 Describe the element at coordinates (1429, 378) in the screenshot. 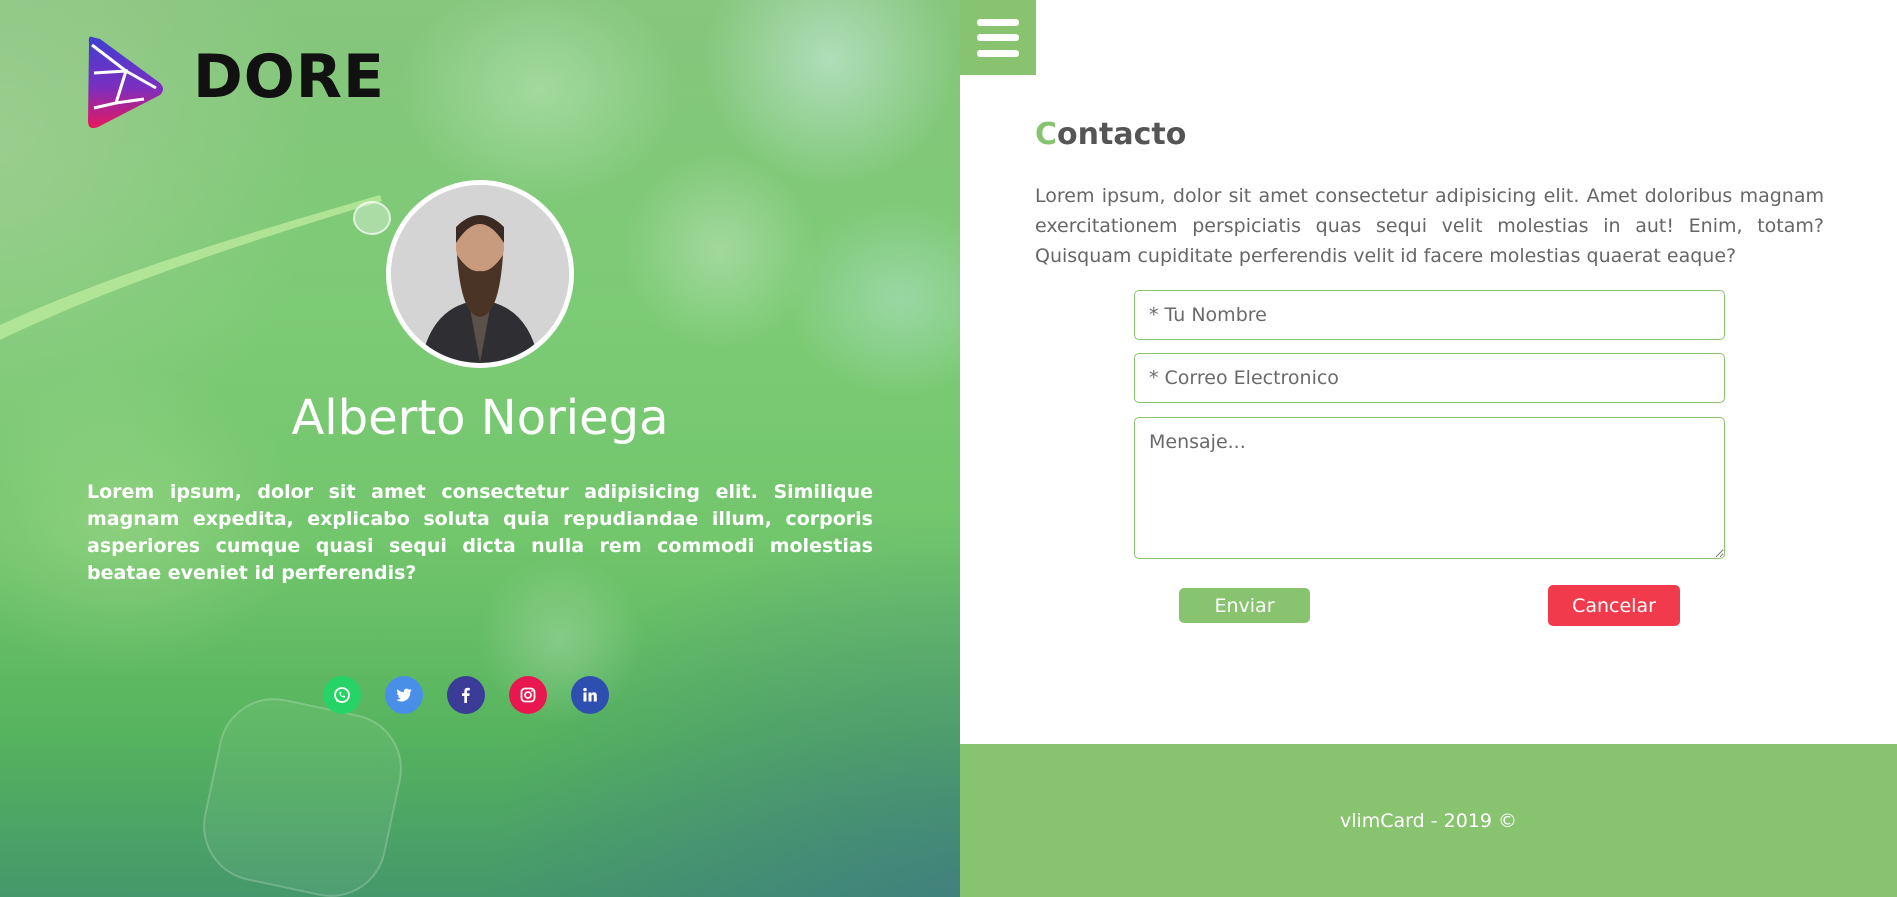

I see `email-input` at that location.